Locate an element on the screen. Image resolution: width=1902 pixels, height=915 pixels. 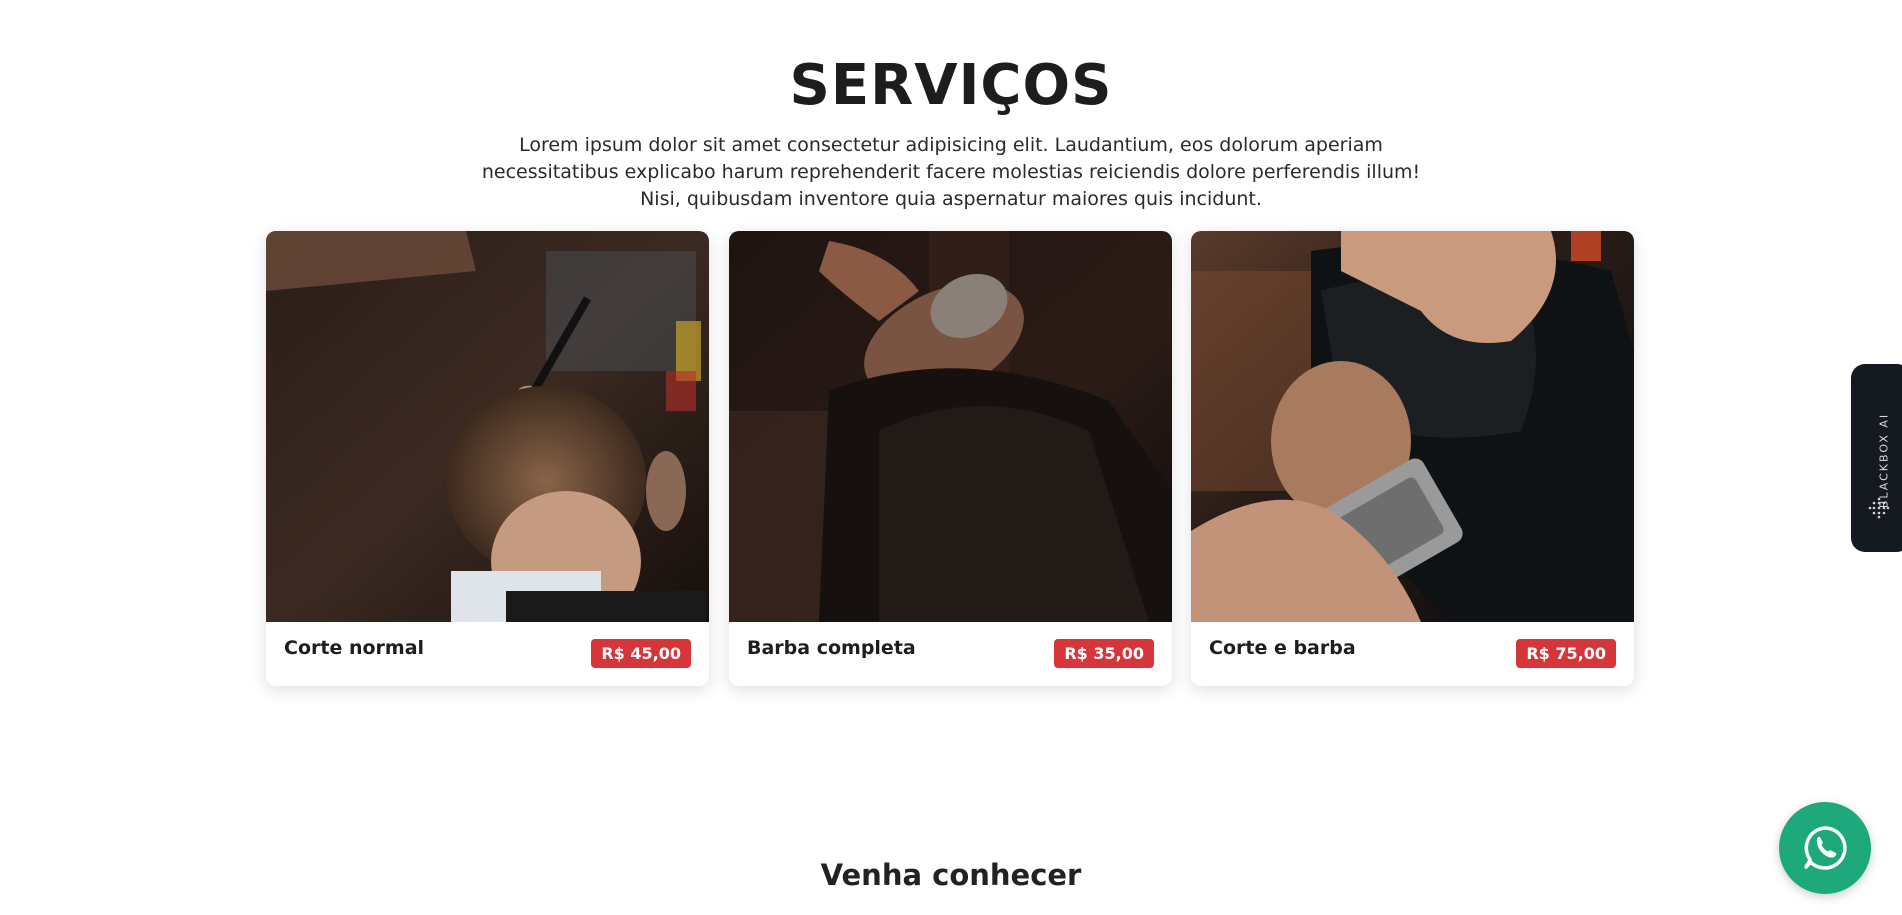
service-card-corte-normal: Corte normal R$ 45,00 is located at coordinates (487, 458).